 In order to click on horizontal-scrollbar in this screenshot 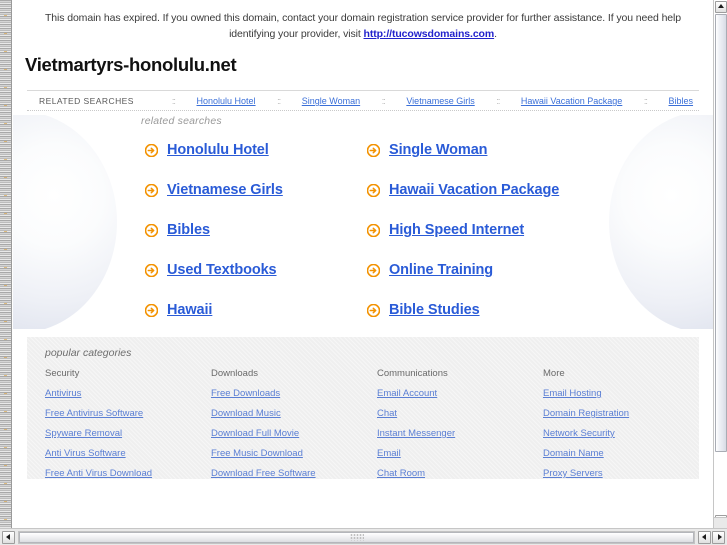, I will do `click(363, 536)`.